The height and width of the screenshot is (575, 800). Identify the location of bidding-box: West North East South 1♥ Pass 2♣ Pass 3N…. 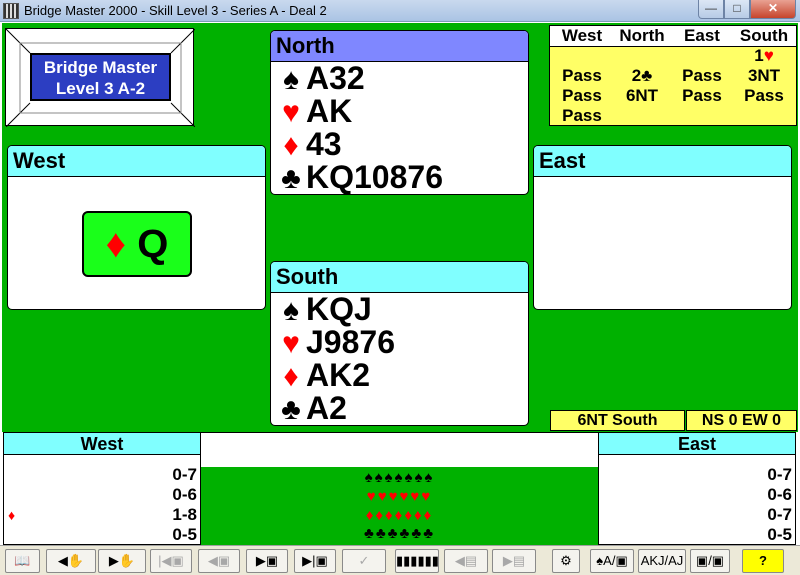
(673, 75).